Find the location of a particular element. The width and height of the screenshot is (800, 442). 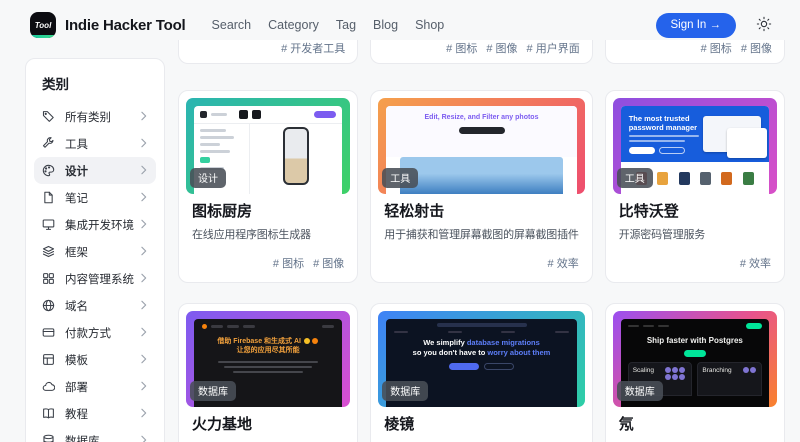

partial-card: # 图标 # 图像 is located at coordinates (694, 52).